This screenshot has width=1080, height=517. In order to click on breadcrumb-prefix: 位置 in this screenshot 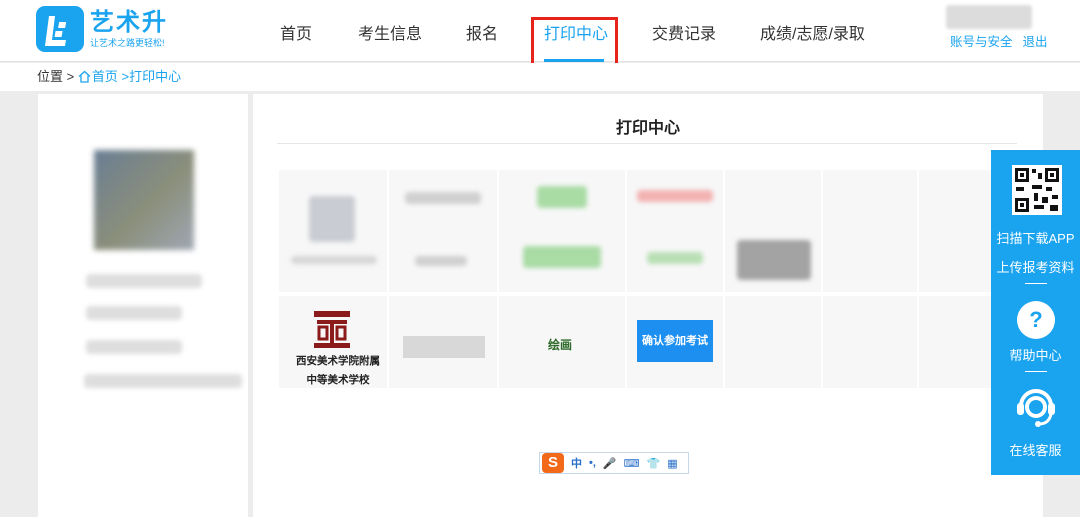, I will do `click(50, 76)`.